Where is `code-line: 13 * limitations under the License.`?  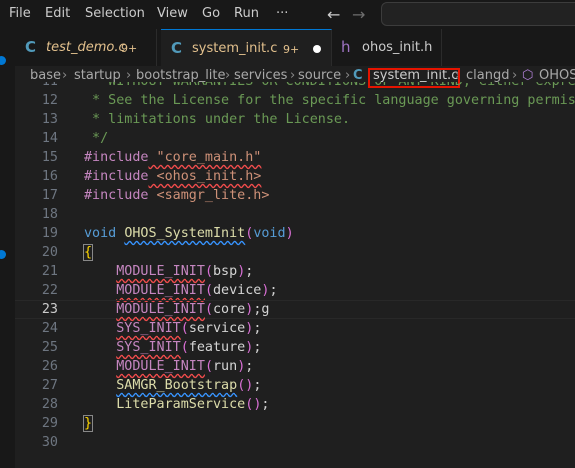
code-line: 13 * limitations under the License. is located at coordinates (295, 119).